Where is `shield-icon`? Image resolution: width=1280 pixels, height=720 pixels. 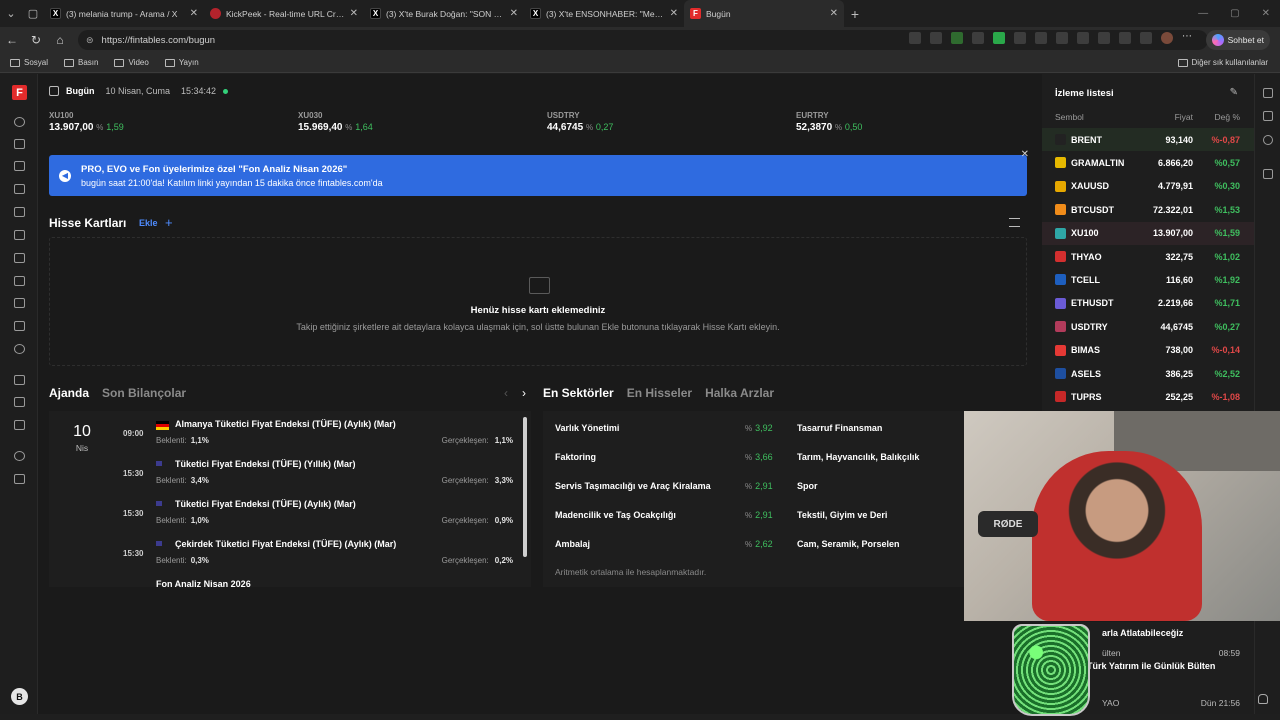 shield-icon is located at coordinates (1125, 38).